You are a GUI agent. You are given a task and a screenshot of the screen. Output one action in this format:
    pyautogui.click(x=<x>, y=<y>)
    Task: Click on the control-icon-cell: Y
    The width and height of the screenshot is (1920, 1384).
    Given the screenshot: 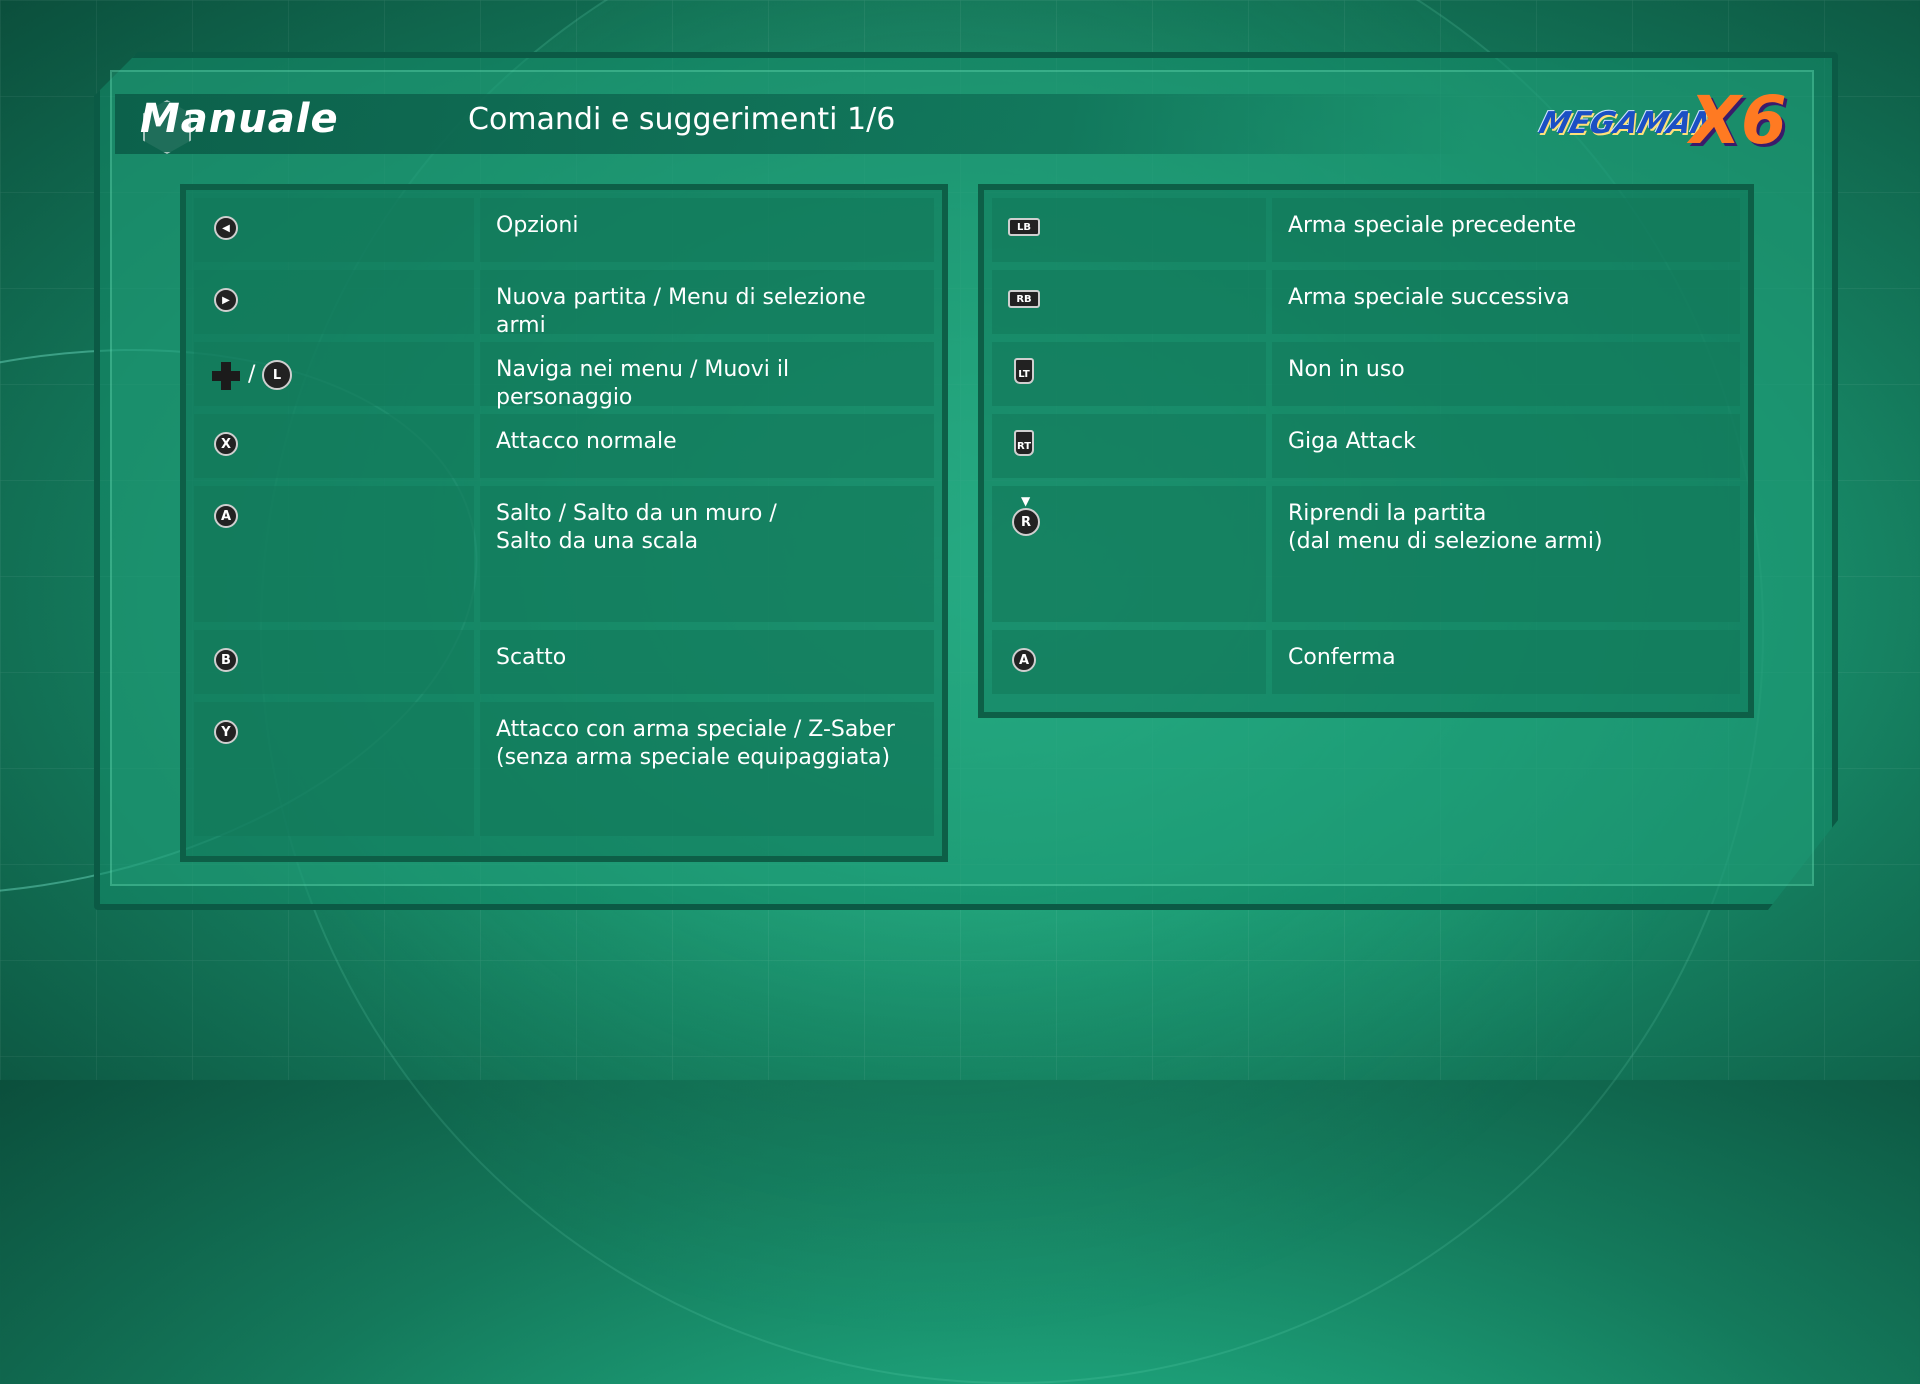 What is the action you would take?
    pyautogui.click(x=334, y=769)
    